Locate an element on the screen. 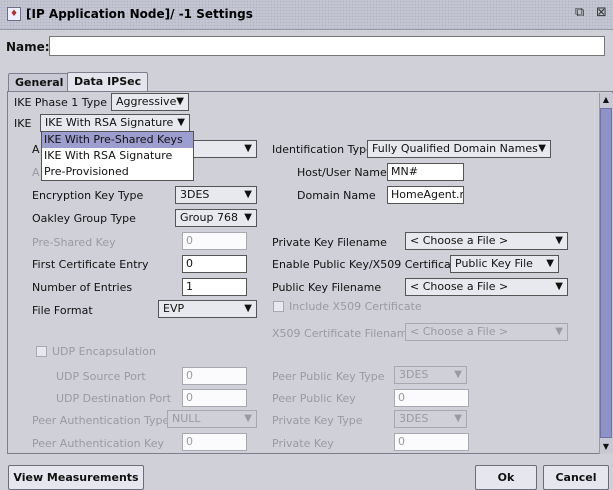  peer-authentication-key-label: Peer Authentication Key is located at coordinates (98, 443).